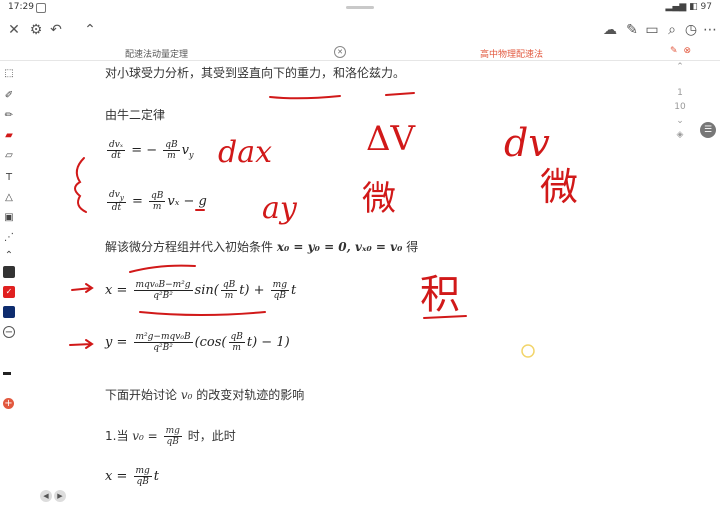  What do you see at coordinates (527, 143) in the screenshot?
I see `ink-dv: dv` at bounding box center [527, 143].